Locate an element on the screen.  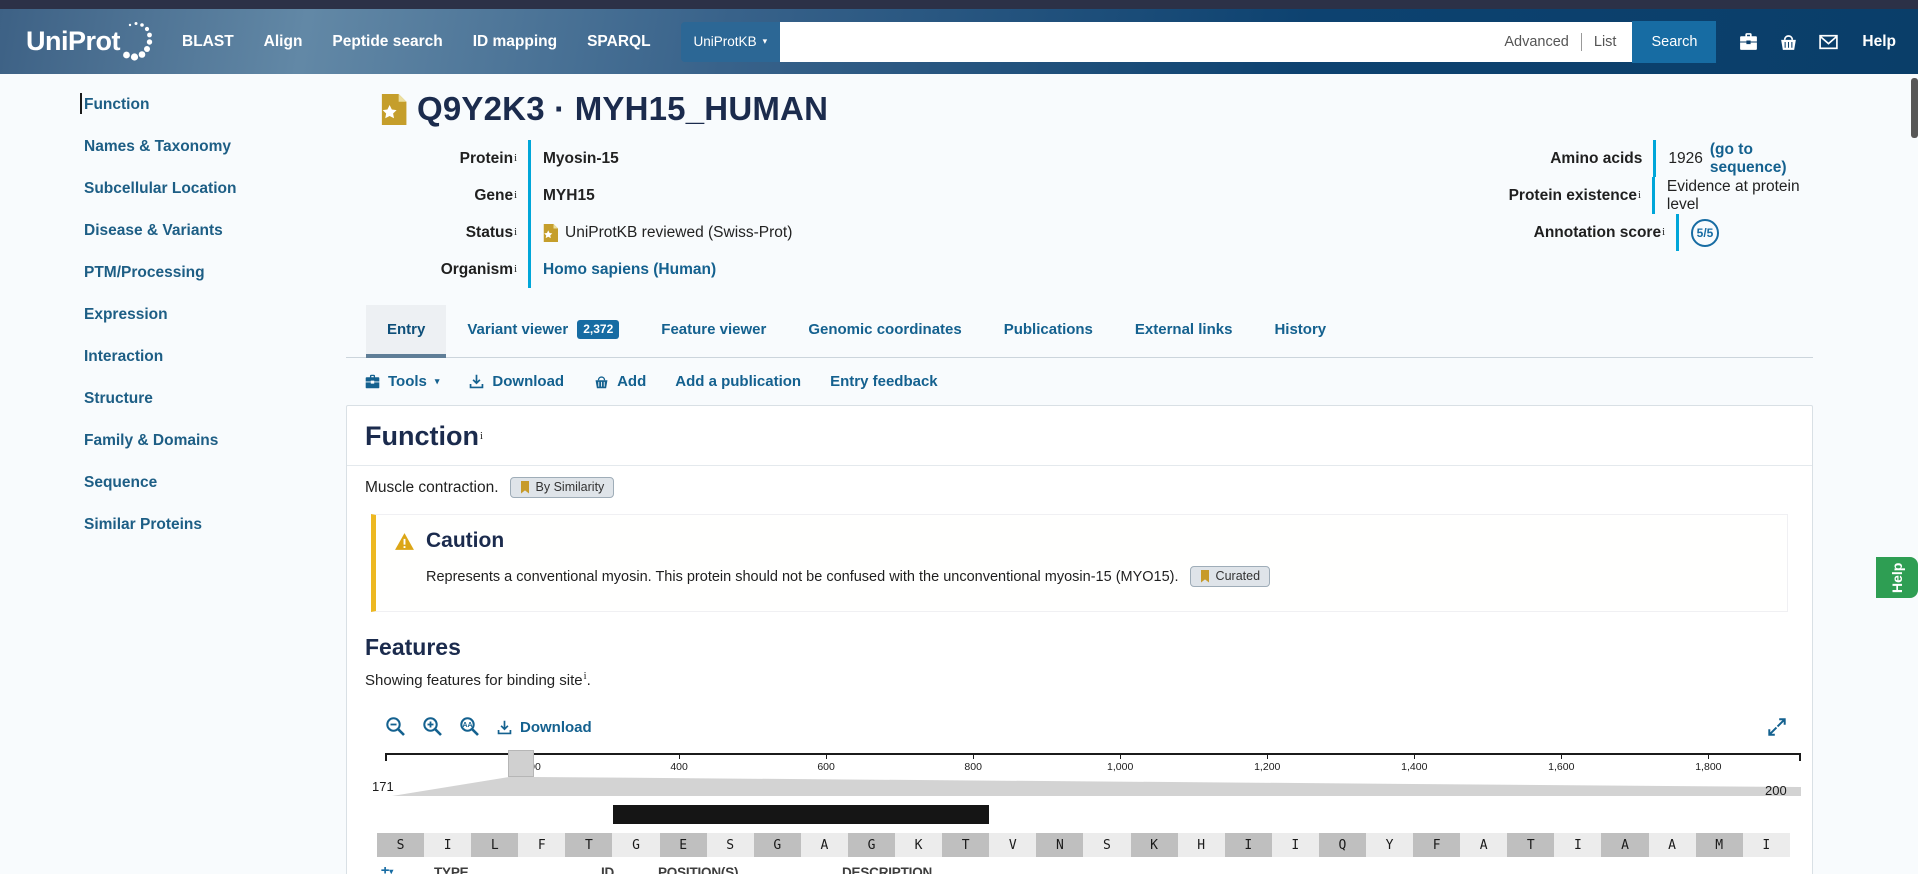
tab-variant-viewer: Variant viewer 2,372 is located at coordinates (543, 331).